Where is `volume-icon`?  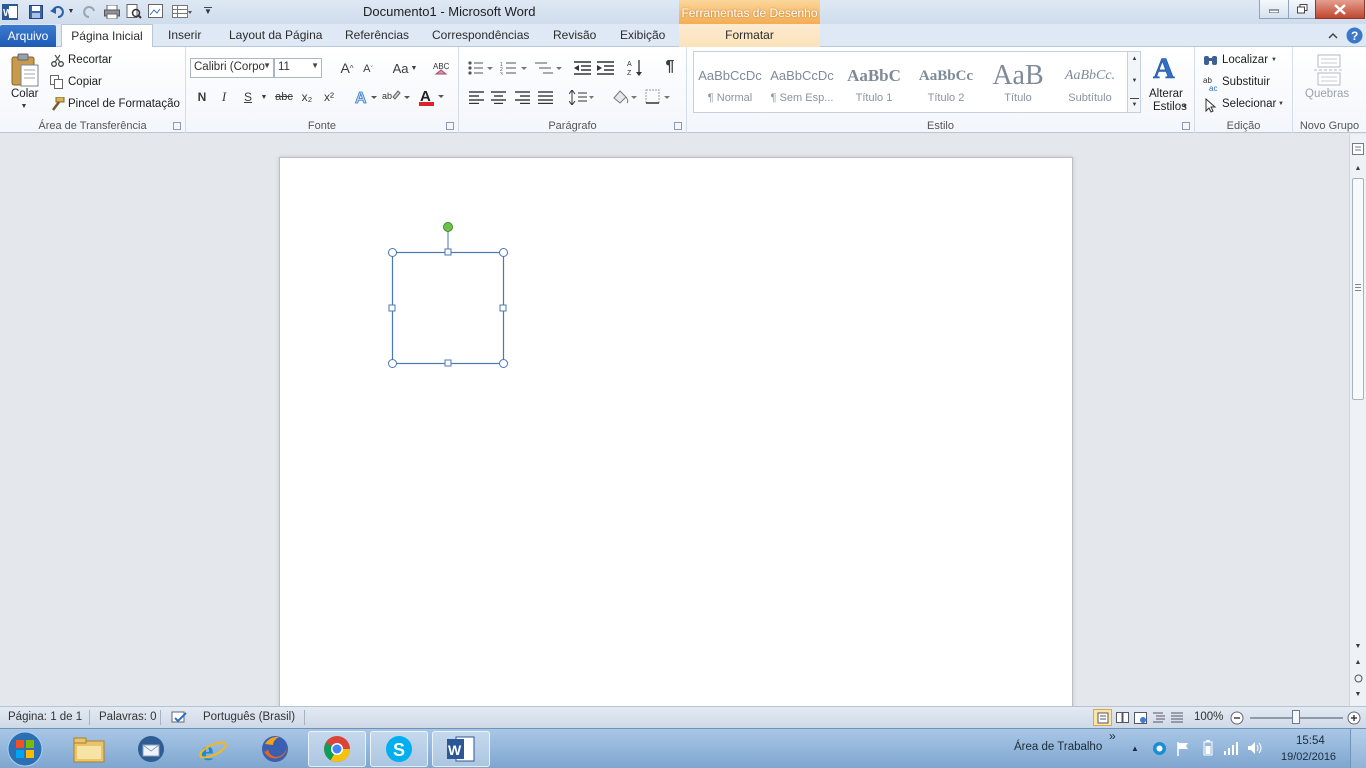 volume-icon is located at coordinates (1255, 748).